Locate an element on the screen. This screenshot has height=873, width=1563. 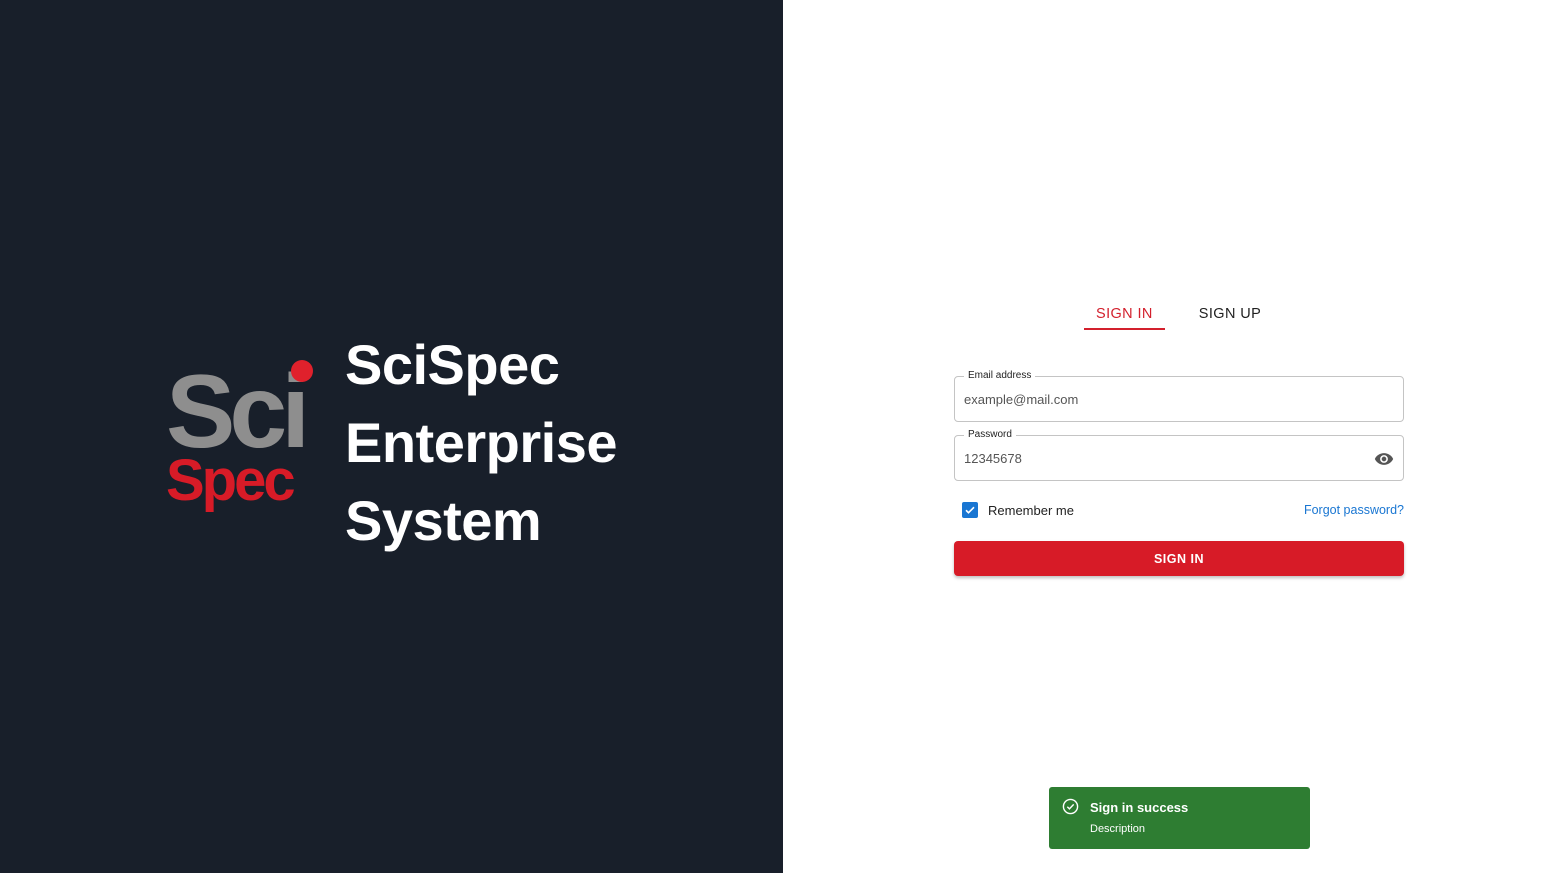
remember-me: Remember me is located at coordinates (1018, 510).